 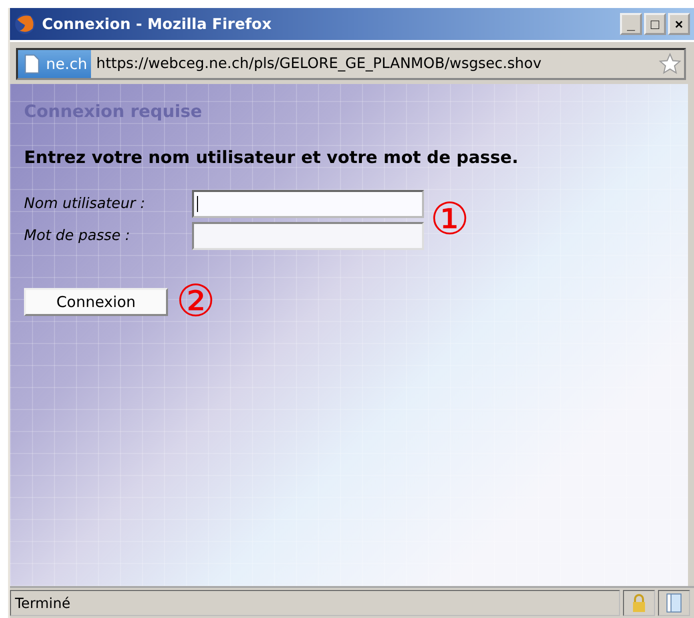 I want to click on annotation-number: ②, so click(x=196, y=302).